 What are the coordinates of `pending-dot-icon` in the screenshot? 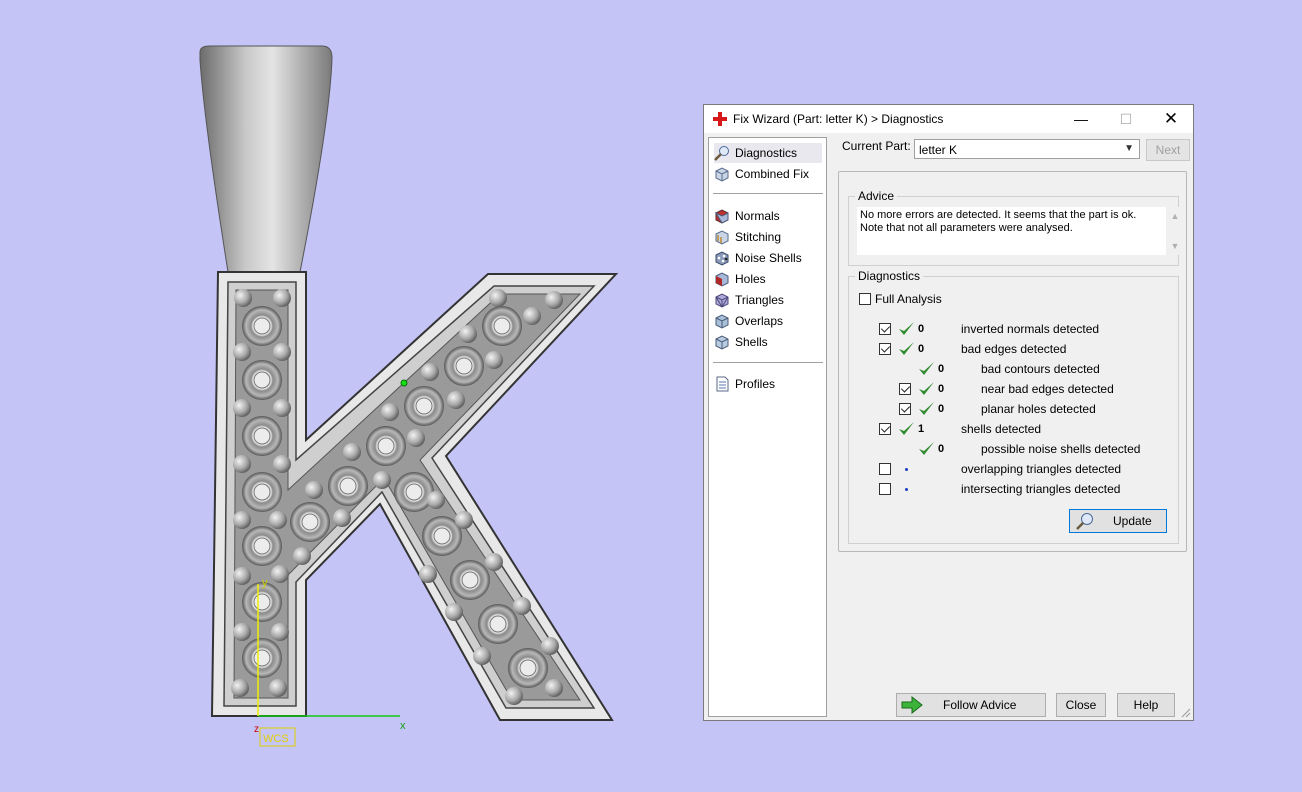 It's located at (906, 489).